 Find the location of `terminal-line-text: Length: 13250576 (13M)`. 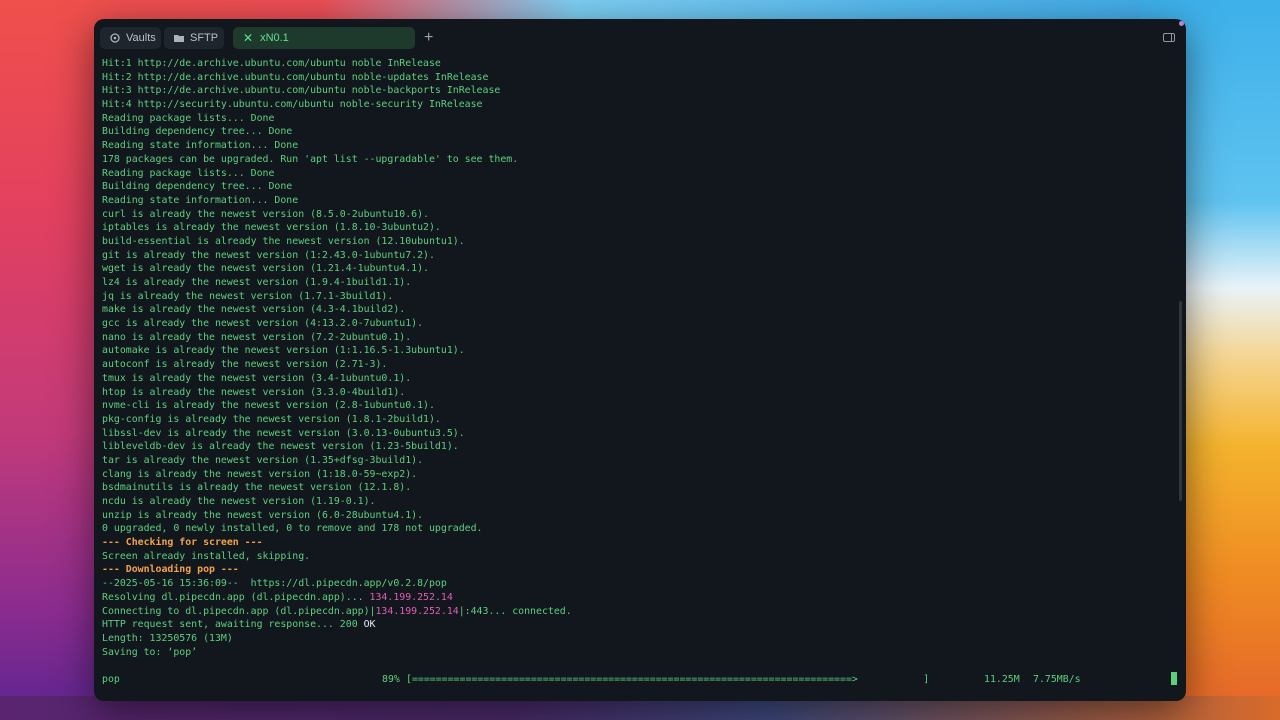

terminal-line-text: Length: 13250576 (13M) is located at coordinates (167, 638).